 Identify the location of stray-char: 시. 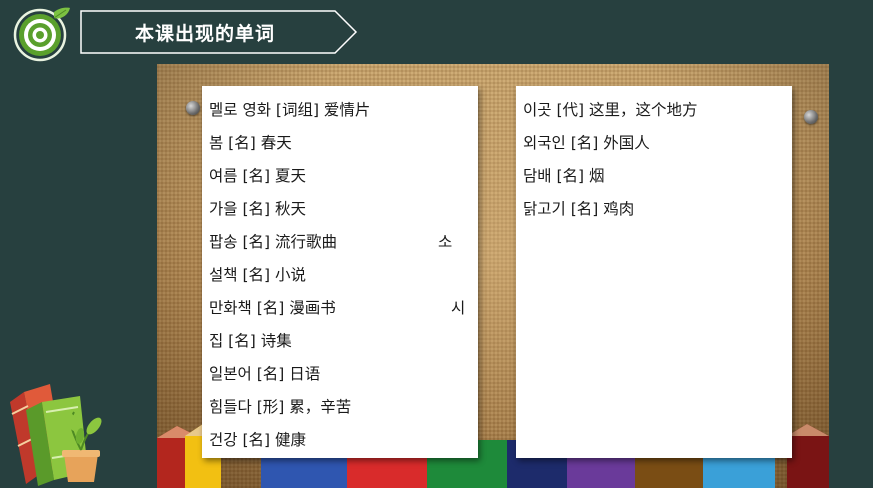
(458, 308).